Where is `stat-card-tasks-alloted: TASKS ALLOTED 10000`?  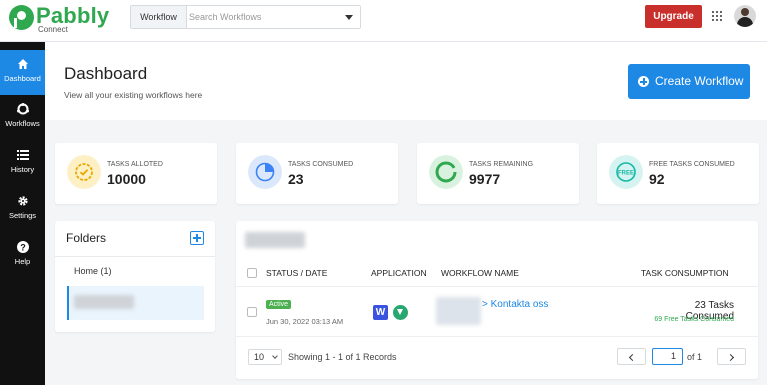 stat-card-tasks-alloted: TASKS ALLOTED 10000 is located at coordinates (136, 173).